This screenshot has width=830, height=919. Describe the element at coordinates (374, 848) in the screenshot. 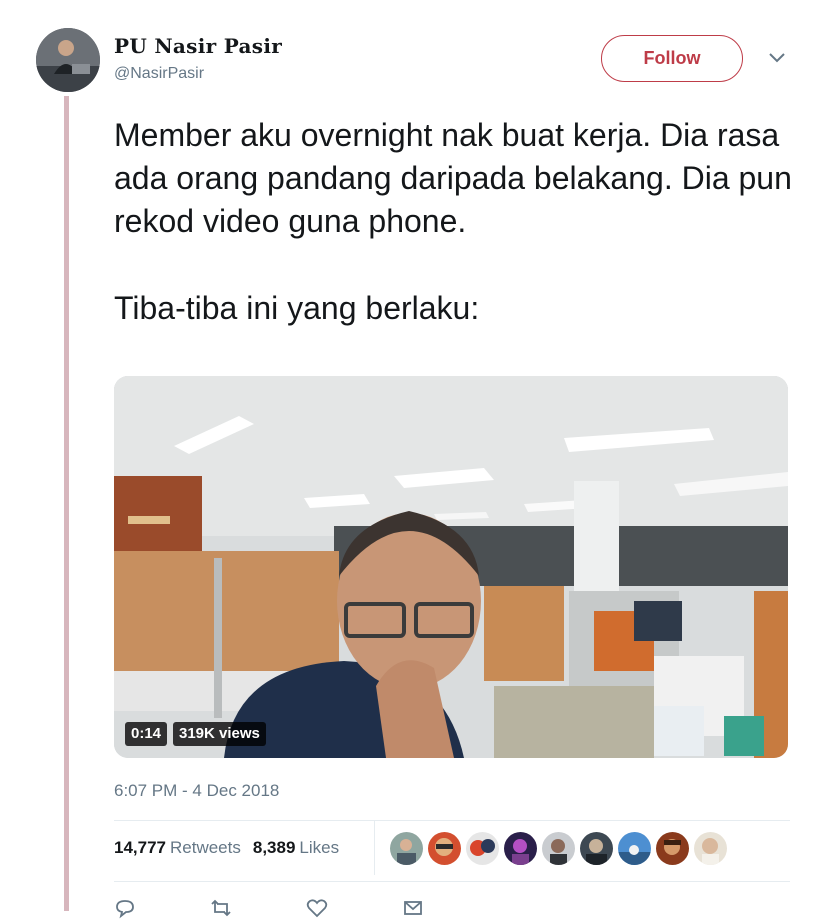

I see `stats-separator` at that location.